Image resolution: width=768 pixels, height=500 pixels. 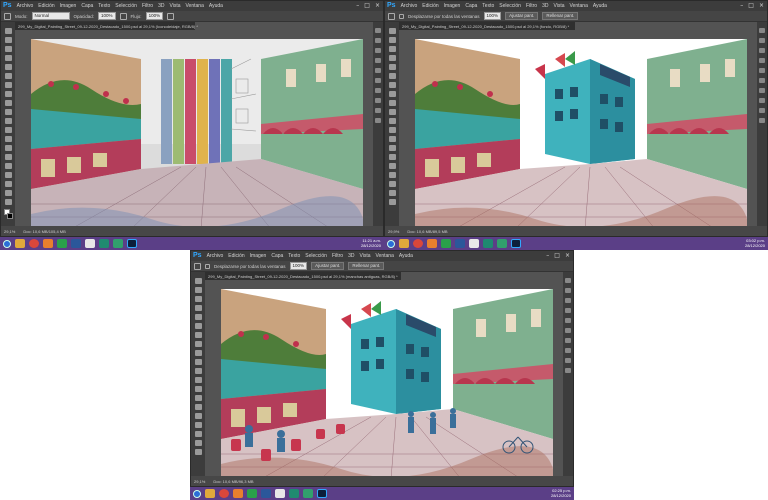 I want to click on pen-tool-icon, so click(x=392, y=157).